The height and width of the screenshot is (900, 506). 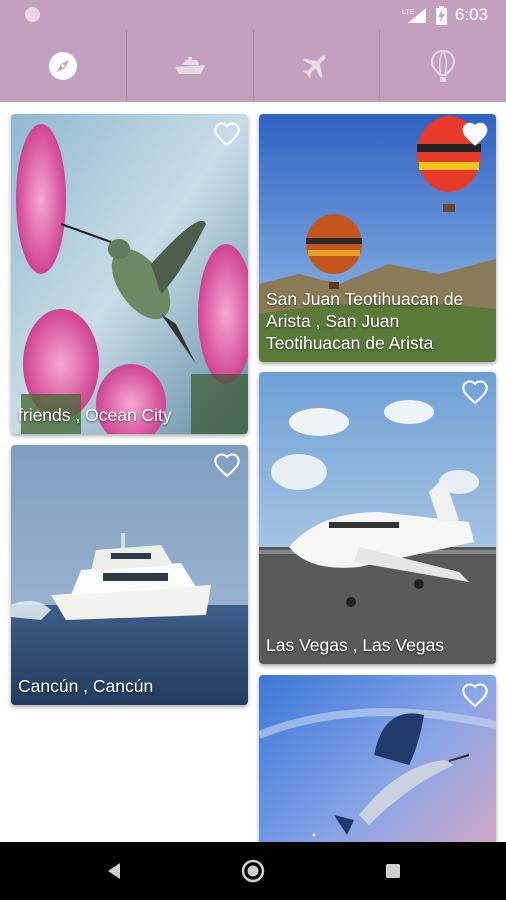 I want to click on tab-bar, so click(x=253, y=66).